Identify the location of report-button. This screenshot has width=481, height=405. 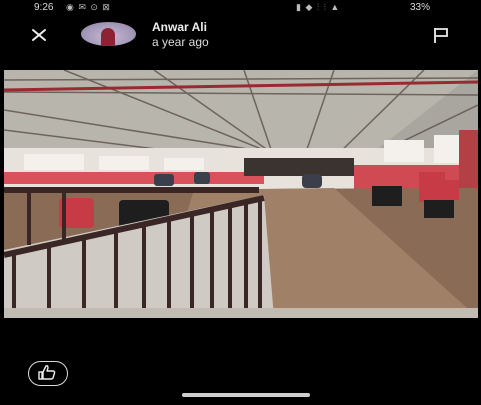
(441, 35).